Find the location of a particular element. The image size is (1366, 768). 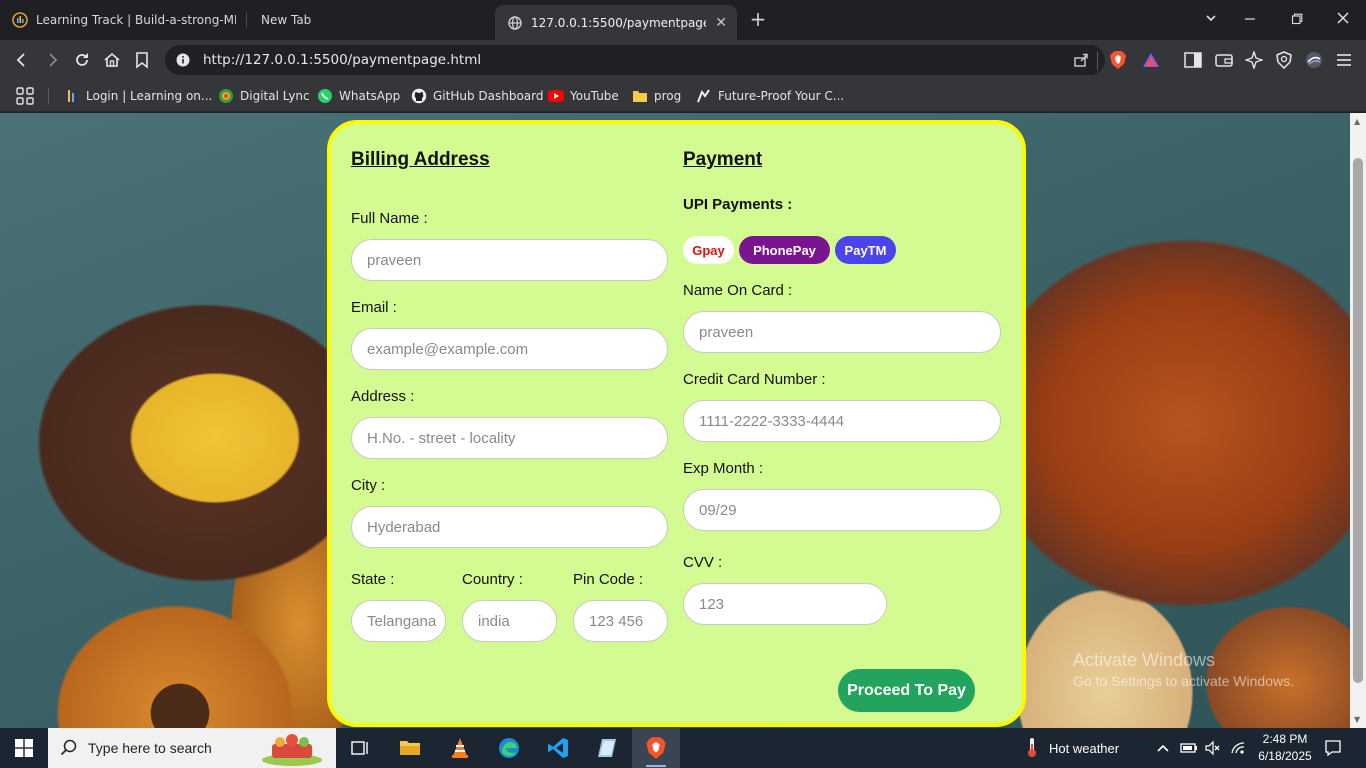

url-text: http://127.0.0.1:5500/paymentpage.html is located at coordinates (342, 60).